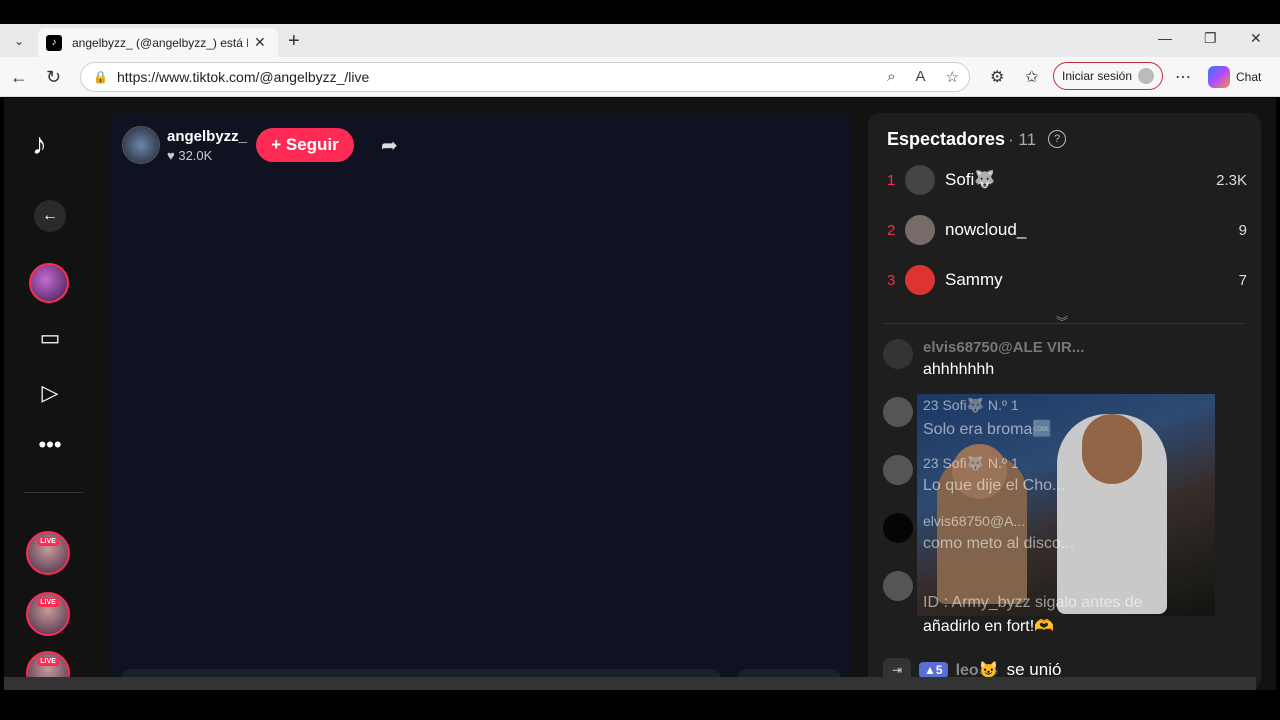 Image resolution: width=1280 pixels, height=720 pixels. Describe the element at coordinates (630, 683) in the screenshot. I see `horizontal-scrollbar` at that location.